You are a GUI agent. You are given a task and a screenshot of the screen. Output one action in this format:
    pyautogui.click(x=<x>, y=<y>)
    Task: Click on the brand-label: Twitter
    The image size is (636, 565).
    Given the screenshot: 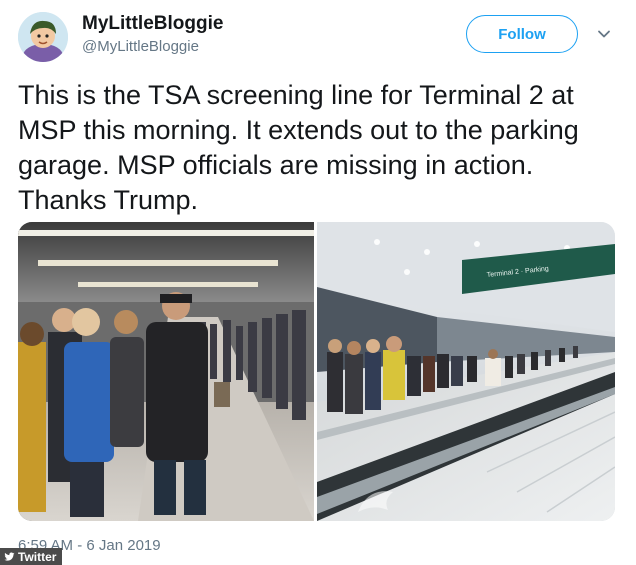 What is the action you would take?
    pyautogui.click(x=37, y=556)
    